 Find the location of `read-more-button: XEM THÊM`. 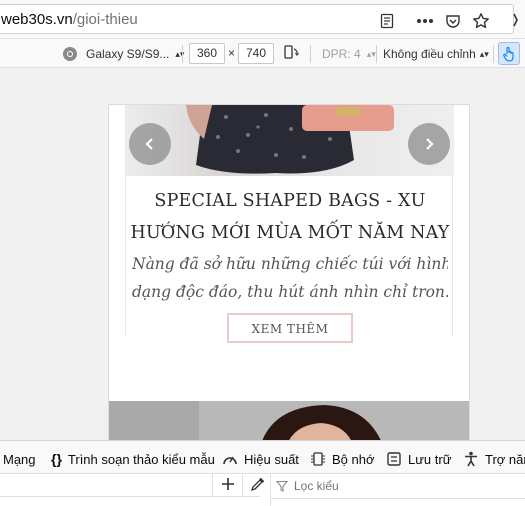

read-more-button: XEM THÊM is located at coordinates (290, 328).